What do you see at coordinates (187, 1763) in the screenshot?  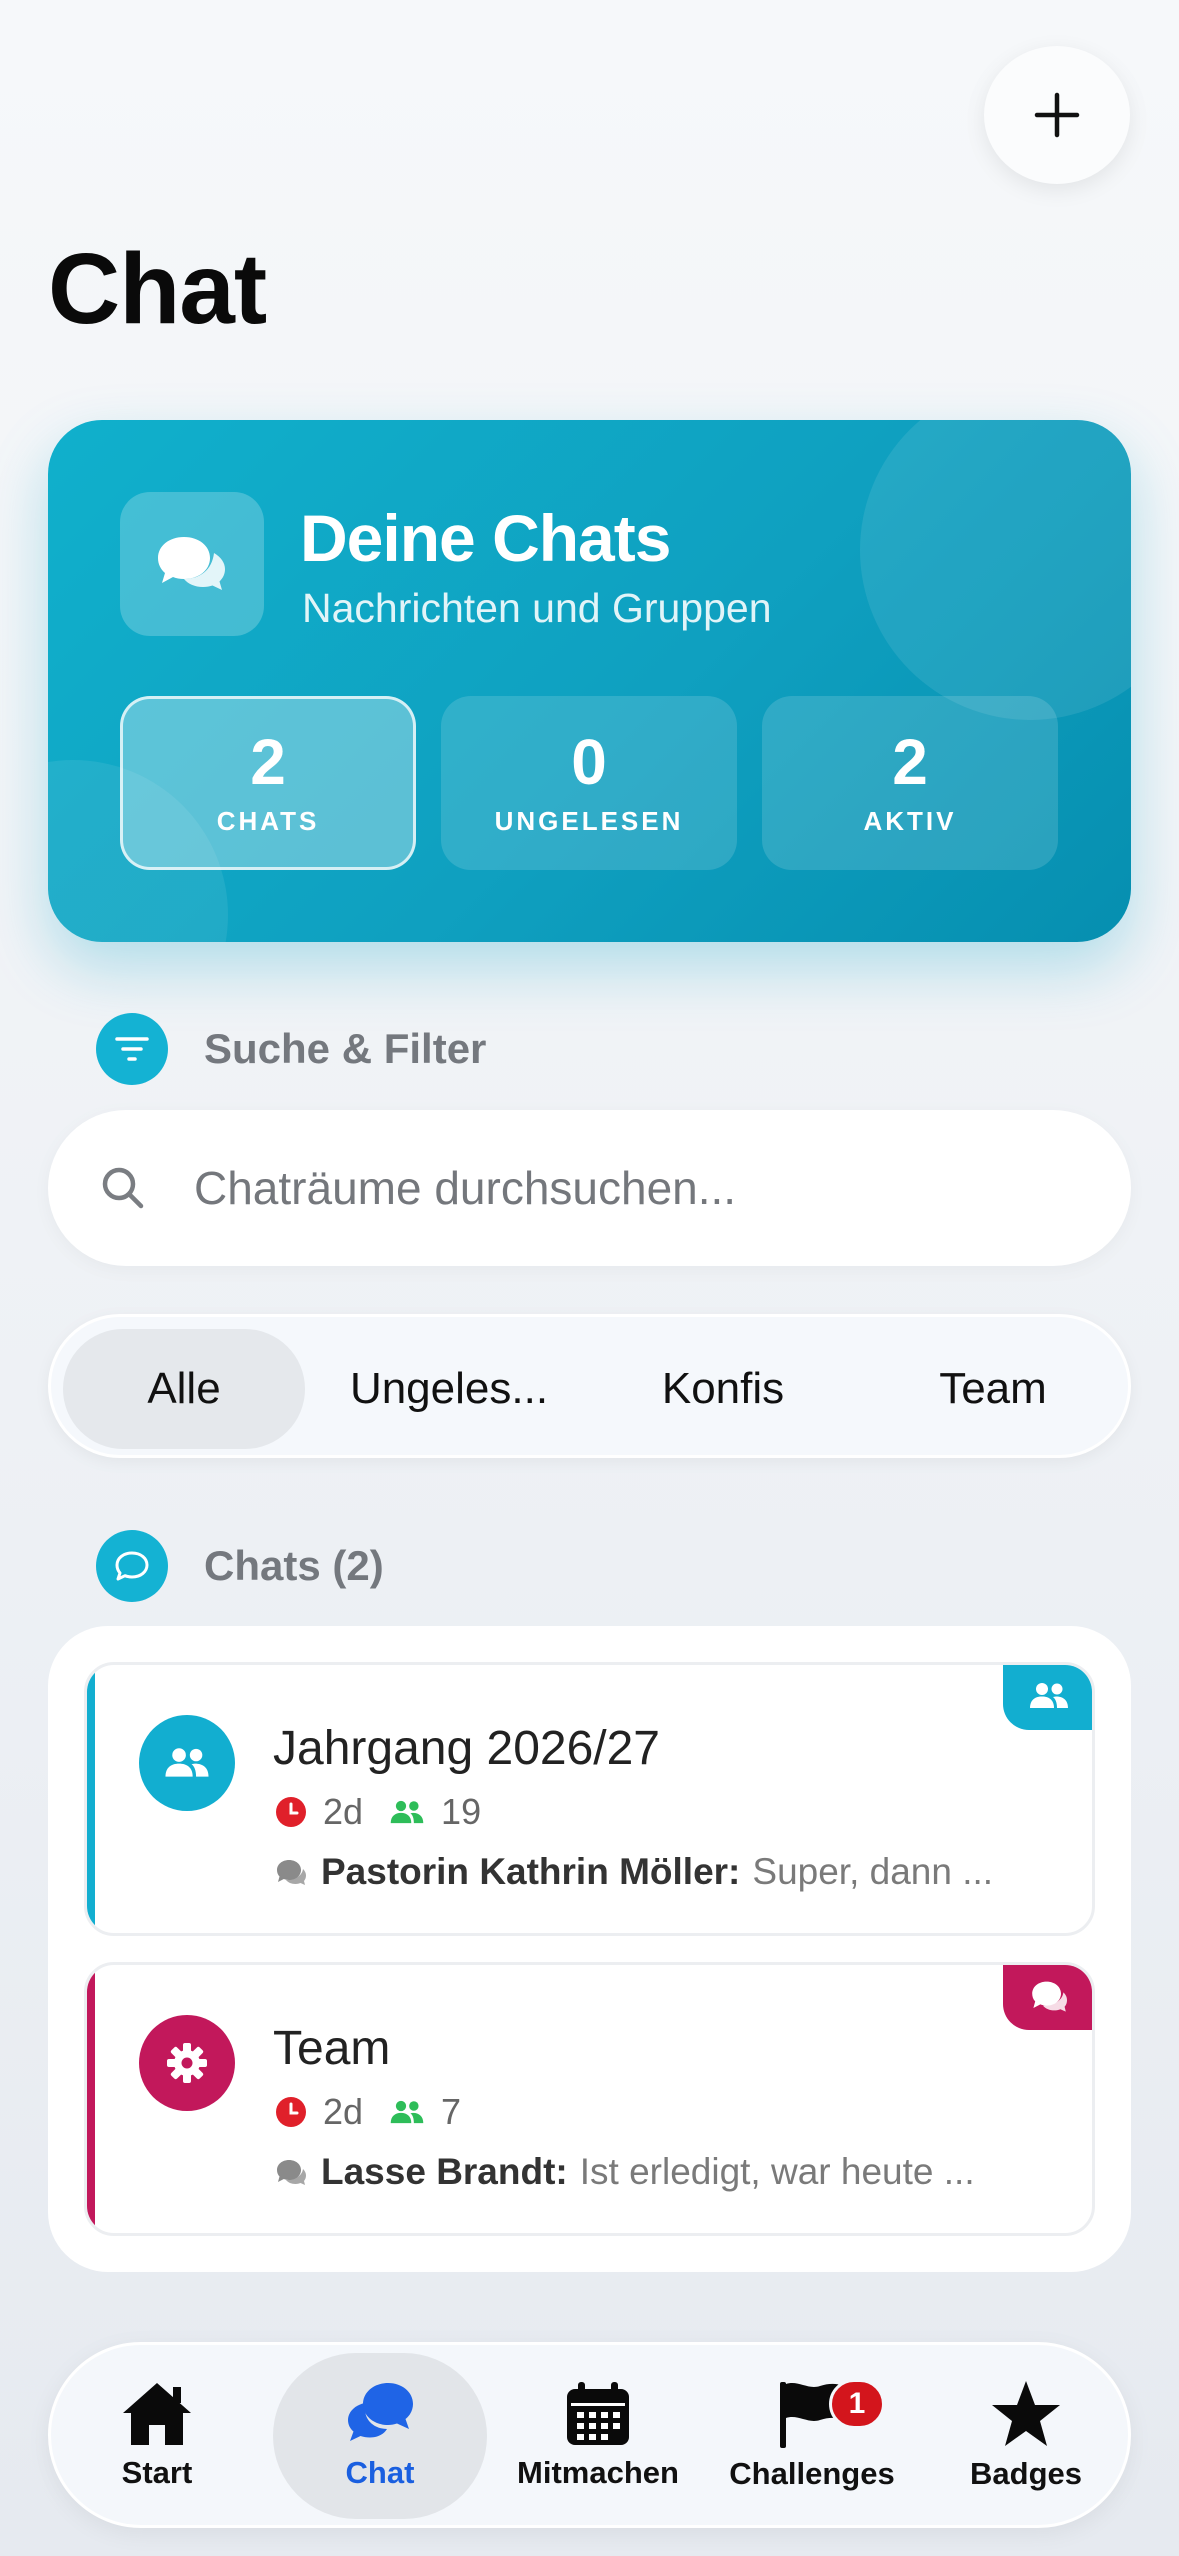 I see `people-icon` at bounding box center [187, 1763].